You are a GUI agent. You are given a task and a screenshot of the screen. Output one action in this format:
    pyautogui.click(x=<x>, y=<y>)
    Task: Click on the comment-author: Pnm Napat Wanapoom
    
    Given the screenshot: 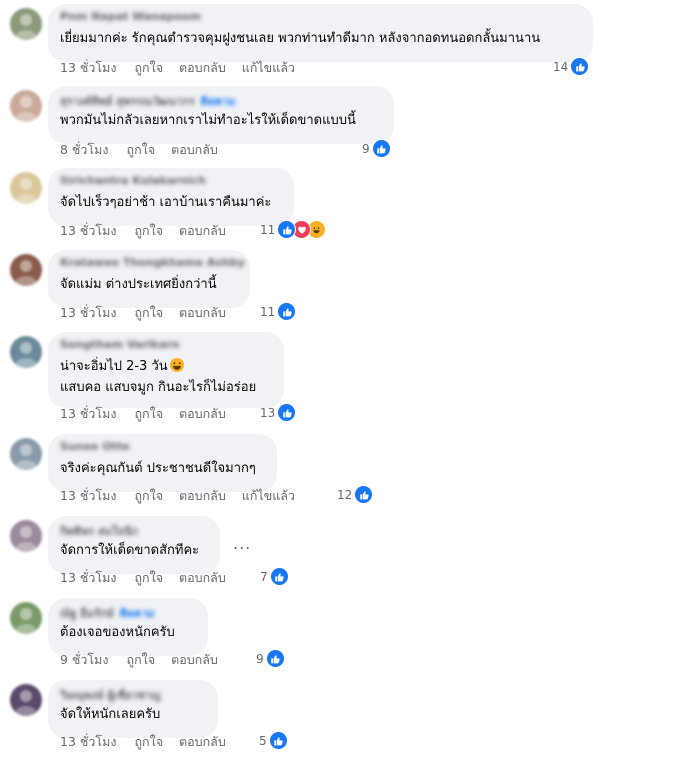 What is the action you would take?
    pyautogui.click(x=130, y=16)
    